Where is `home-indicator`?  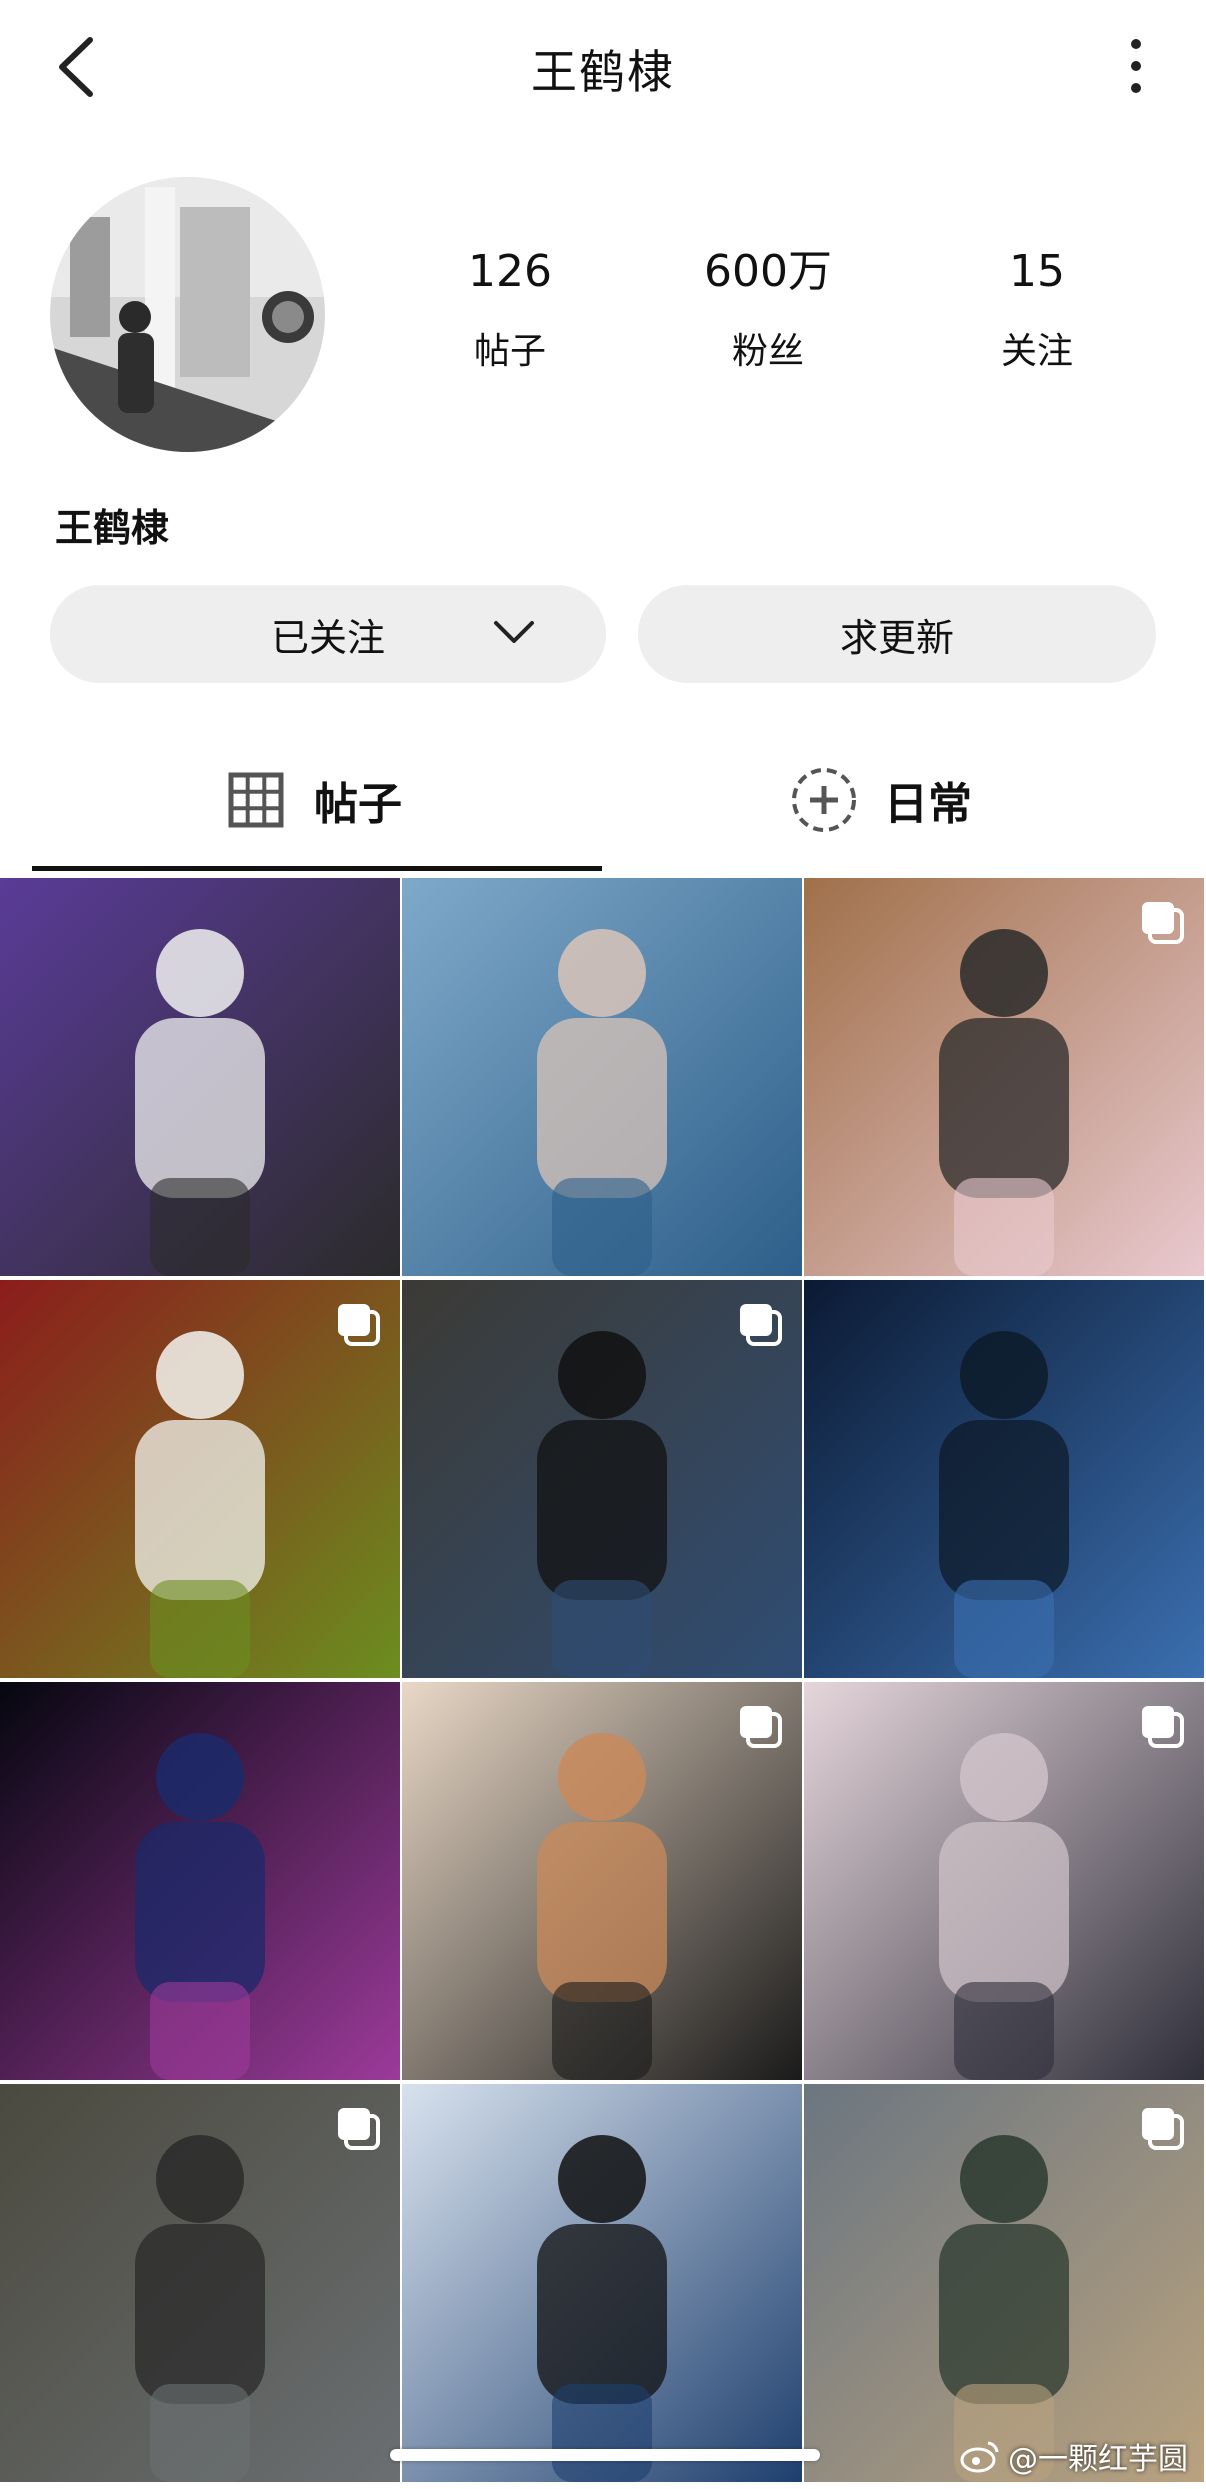 home-indicator is located at coordinates (605, 2455).